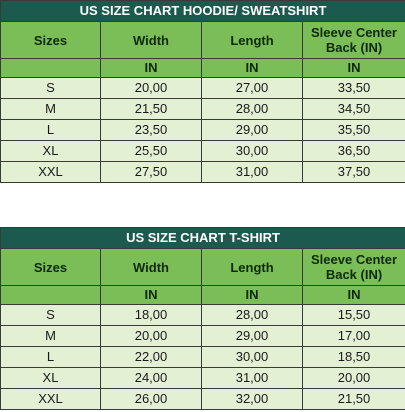 The width and height of the screenshot is (405, 412). What do you see at coordinates (151, 130) in the screenshot?
I see `width-cell: 23,50` at bounding box center [151, 130].